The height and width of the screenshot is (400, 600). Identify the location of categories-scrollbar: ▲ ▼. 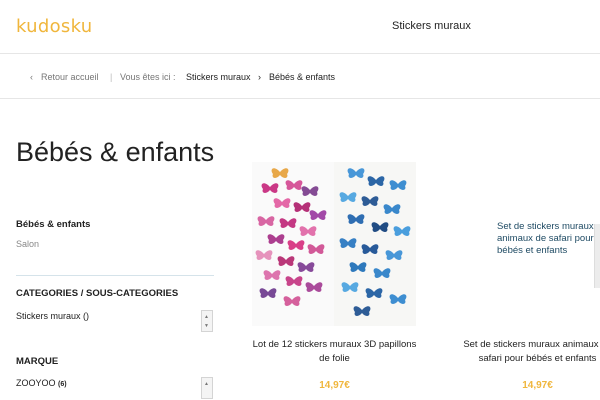
(207, 321).